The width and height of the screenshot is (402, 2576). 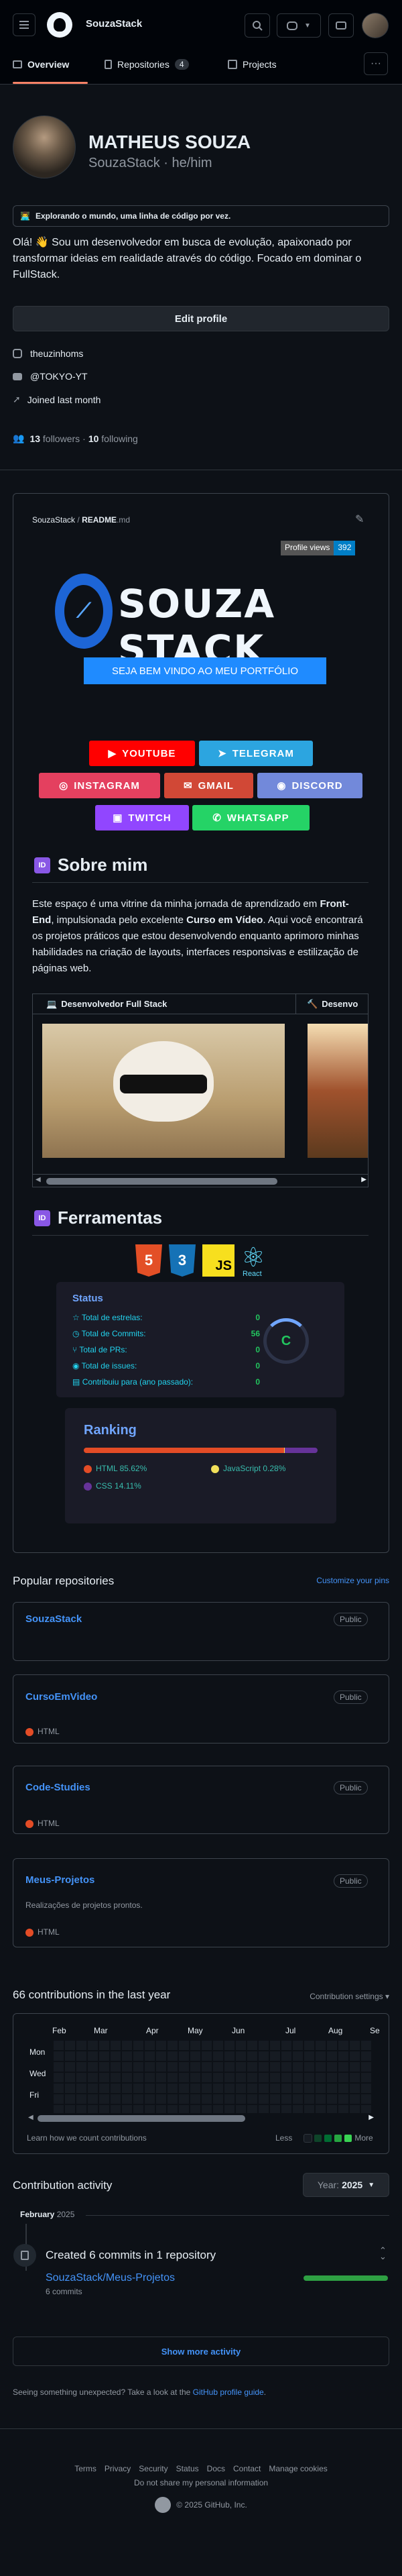 I want to click on whatsapp-badge-label: WHATSAPP, so click(x=258, y=818).